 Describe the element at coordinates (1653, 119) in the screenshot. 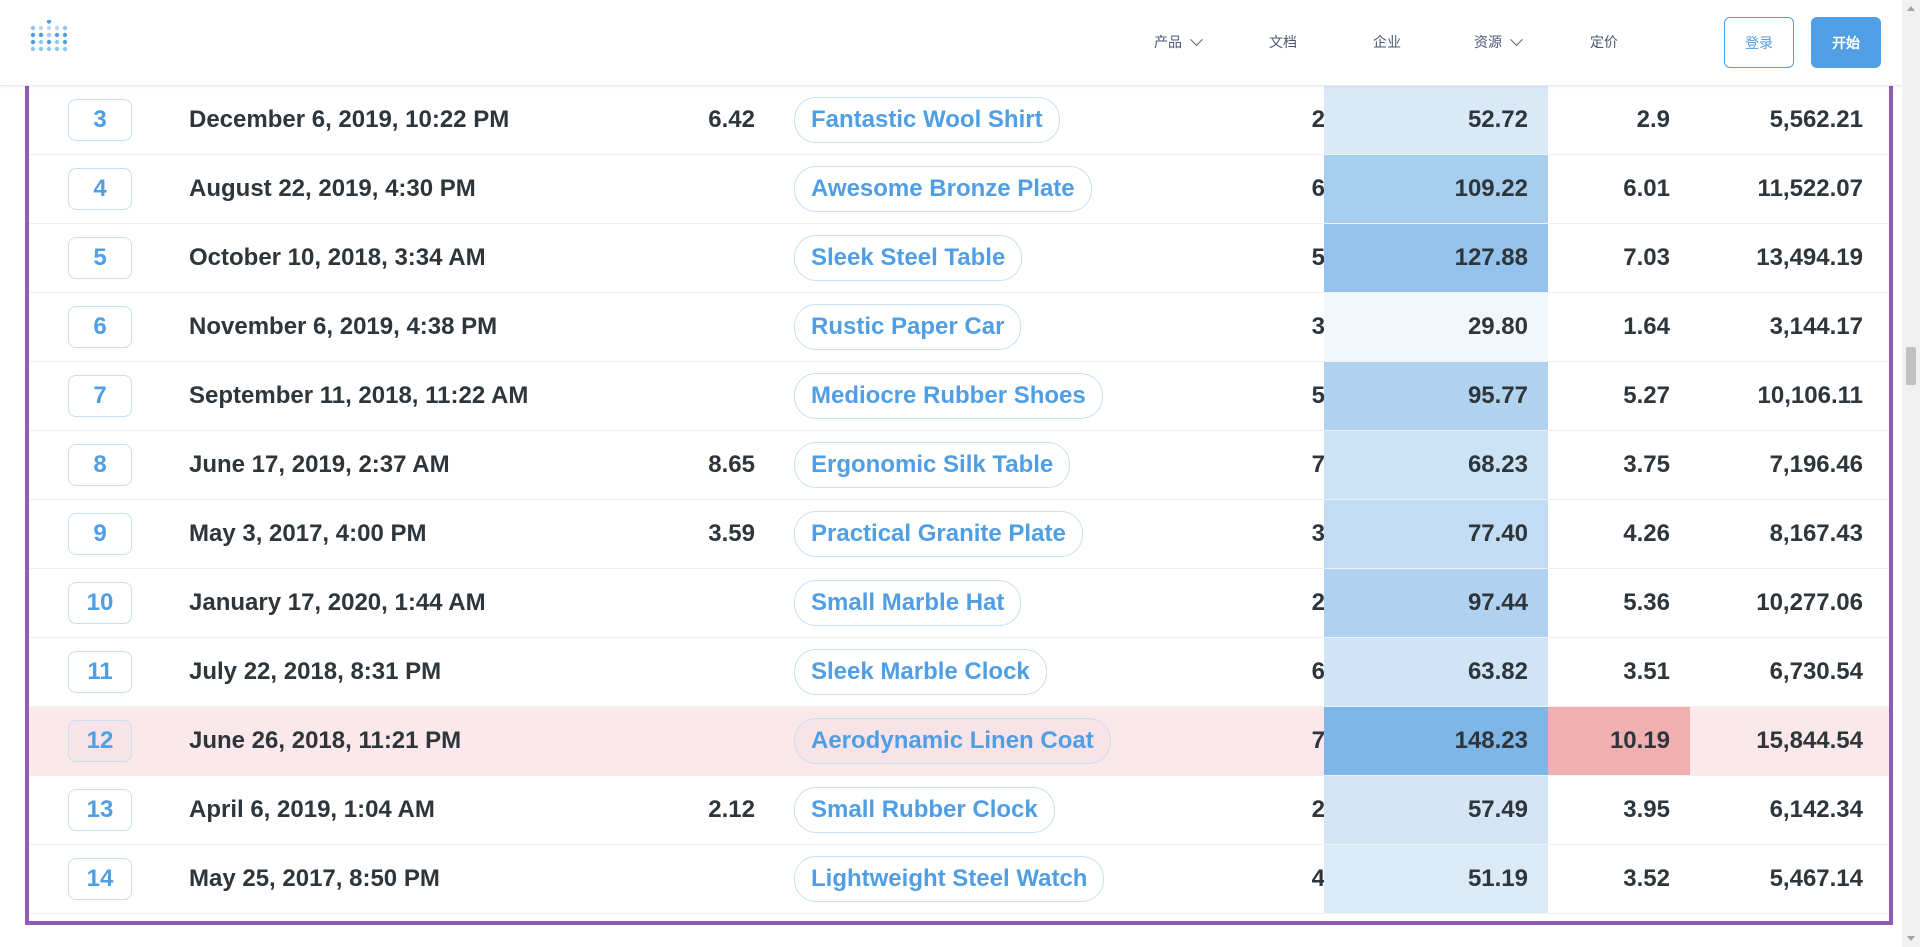

I see `discount-cell: 2.9` at that location.